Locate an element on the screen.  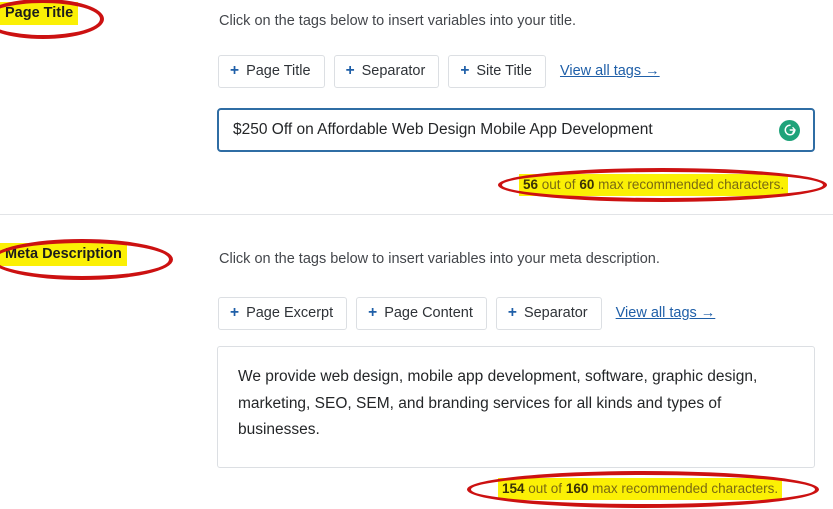
tag-label: Site Title is located at coordinates (504, 70).